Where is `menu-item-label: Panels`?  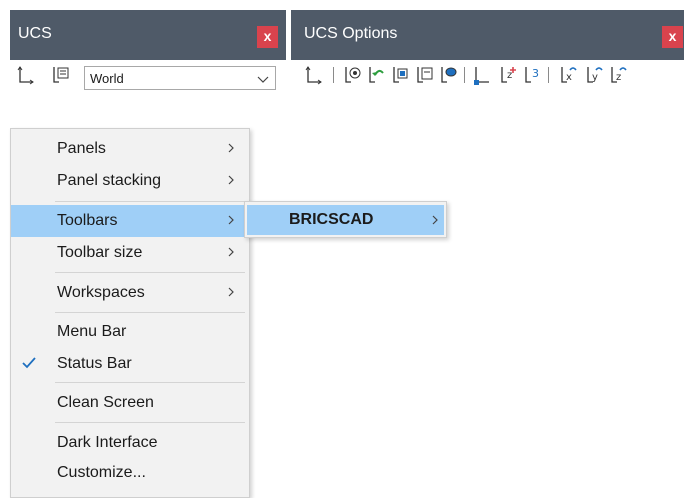 menu-item-label: Panels is located at coordinates (81, 148).